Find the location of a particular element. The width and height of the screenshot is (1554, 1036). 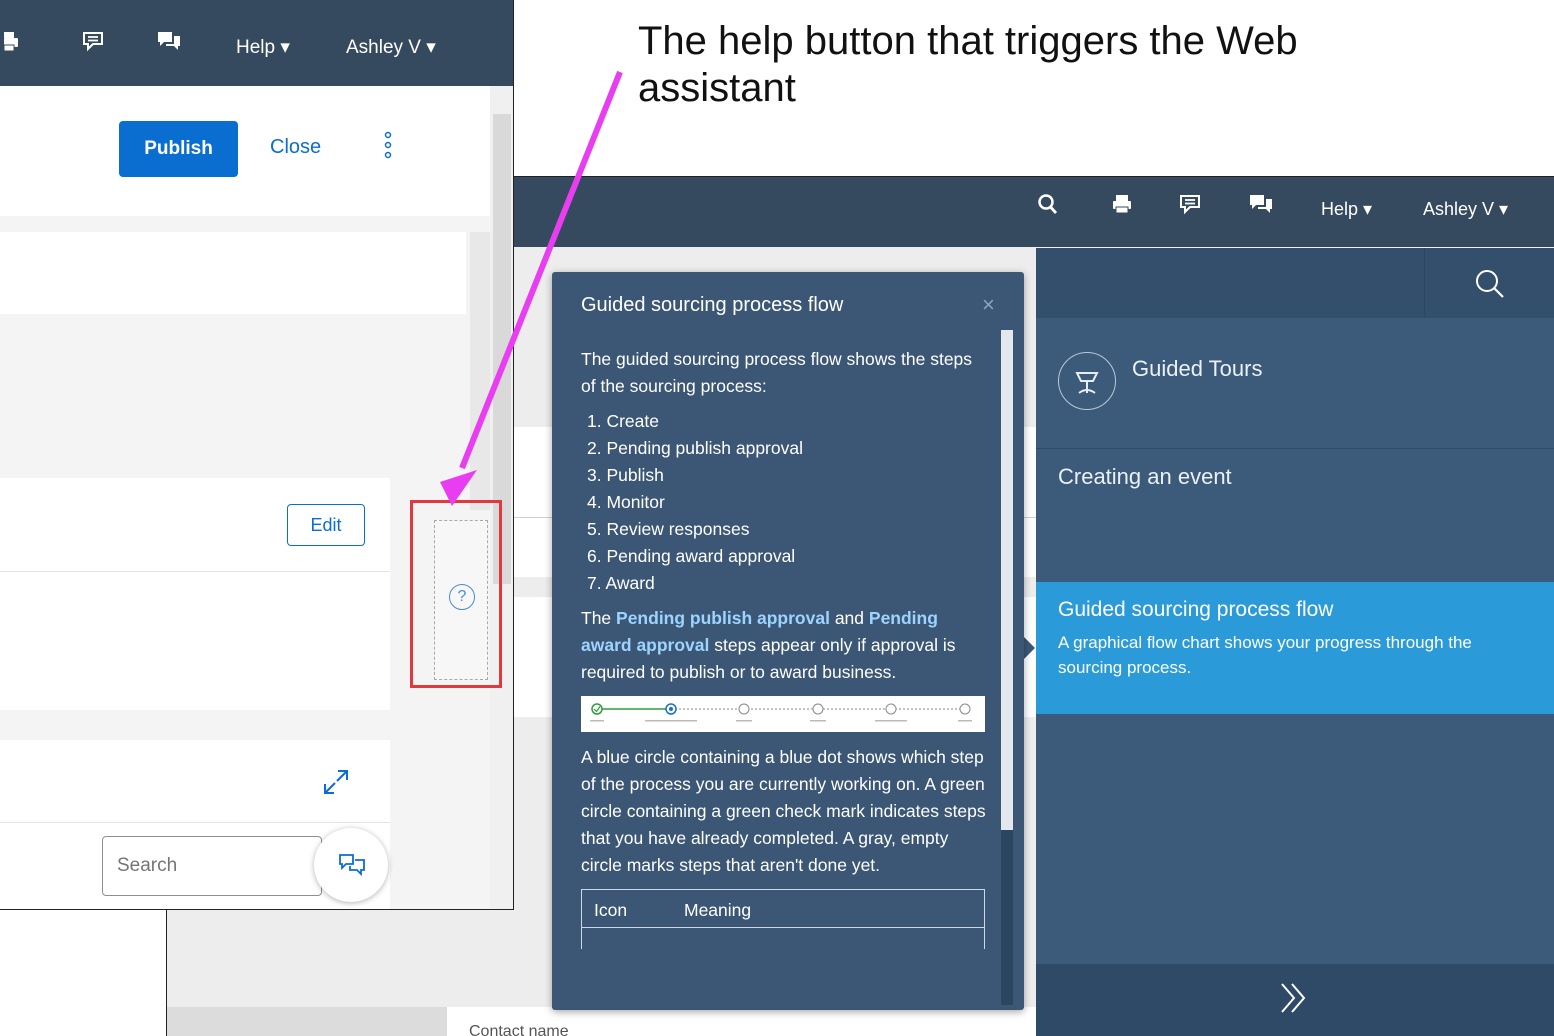

expand-icon is located at coordinates (336, 782).